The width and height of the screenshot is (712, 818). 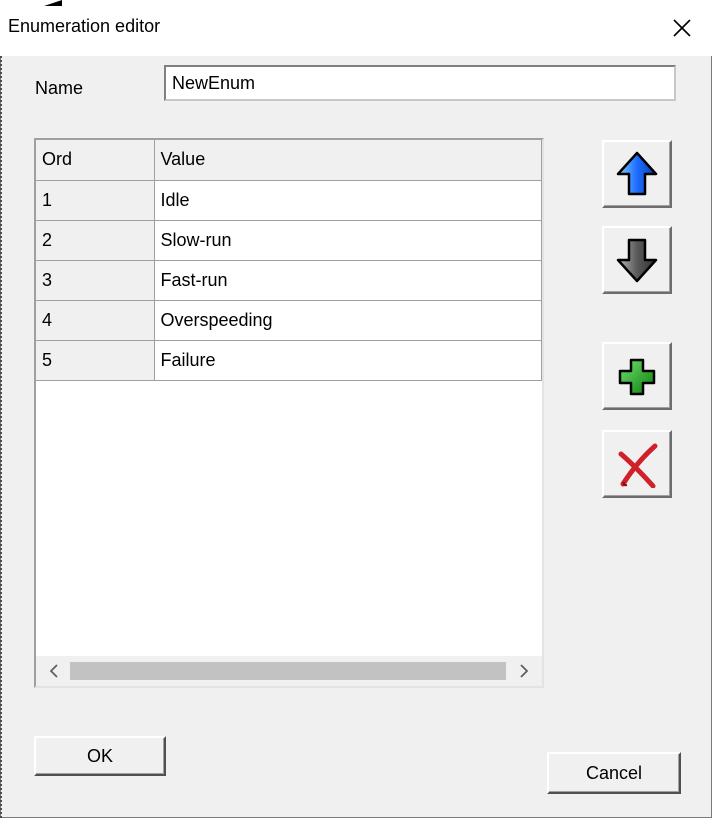 I want to click on chevron-right-icon, so click(x=524, y=671).